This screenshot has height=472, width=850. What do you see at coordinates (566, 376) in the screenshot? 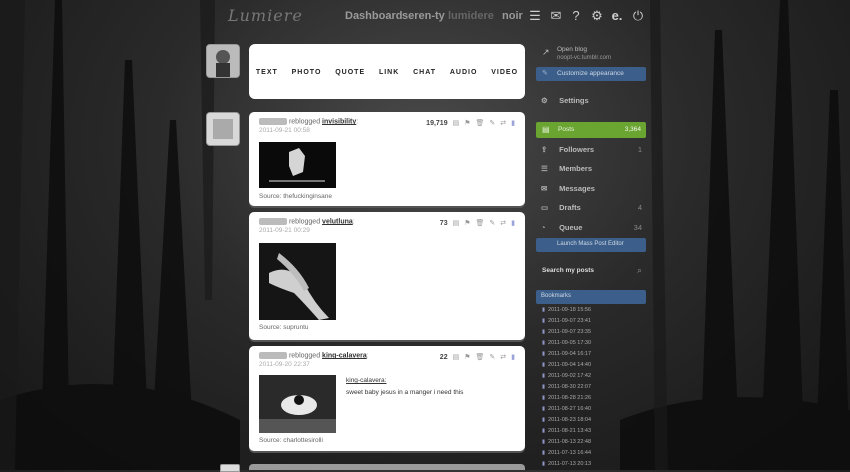
I see `bookmark-item: ▮ 2011-09-02 17:42` at bounding box center [566, 376].